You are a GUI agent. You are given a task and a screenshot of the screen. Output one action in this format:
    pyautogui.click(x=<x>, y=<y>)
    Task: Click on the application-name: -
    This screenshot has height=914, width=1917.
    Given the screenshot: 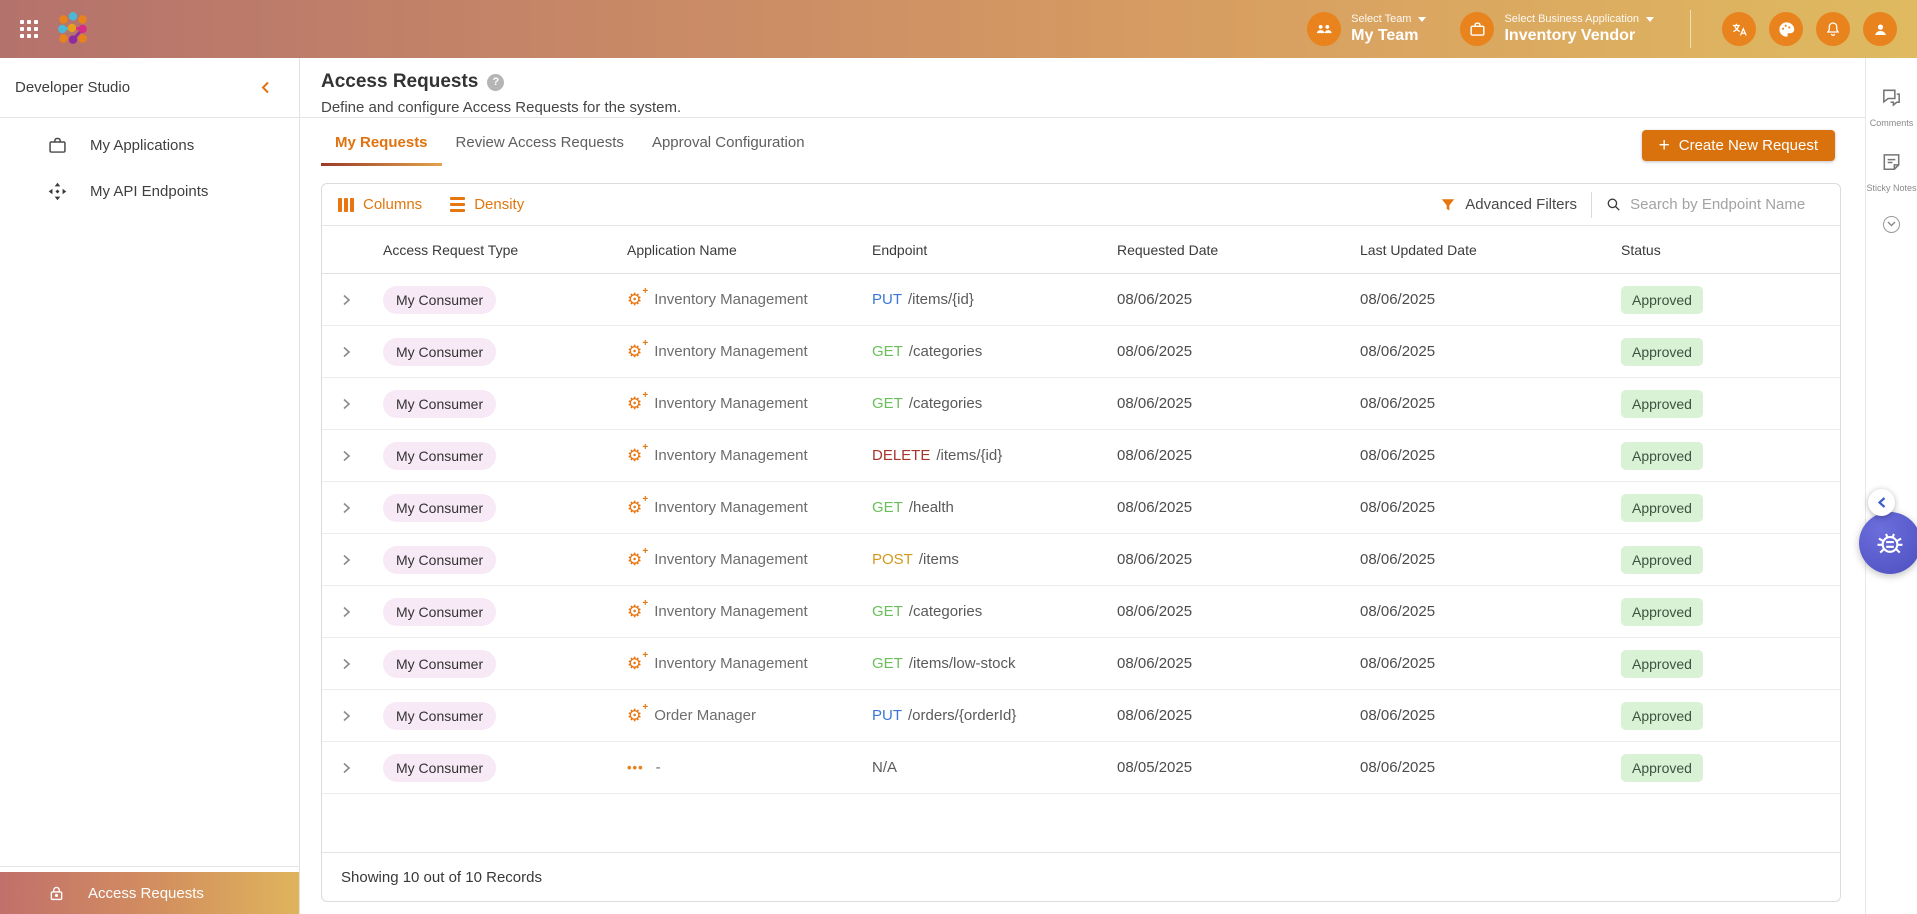 What is the action you would take?
    pyautogui.click(x=658, y=767)
    